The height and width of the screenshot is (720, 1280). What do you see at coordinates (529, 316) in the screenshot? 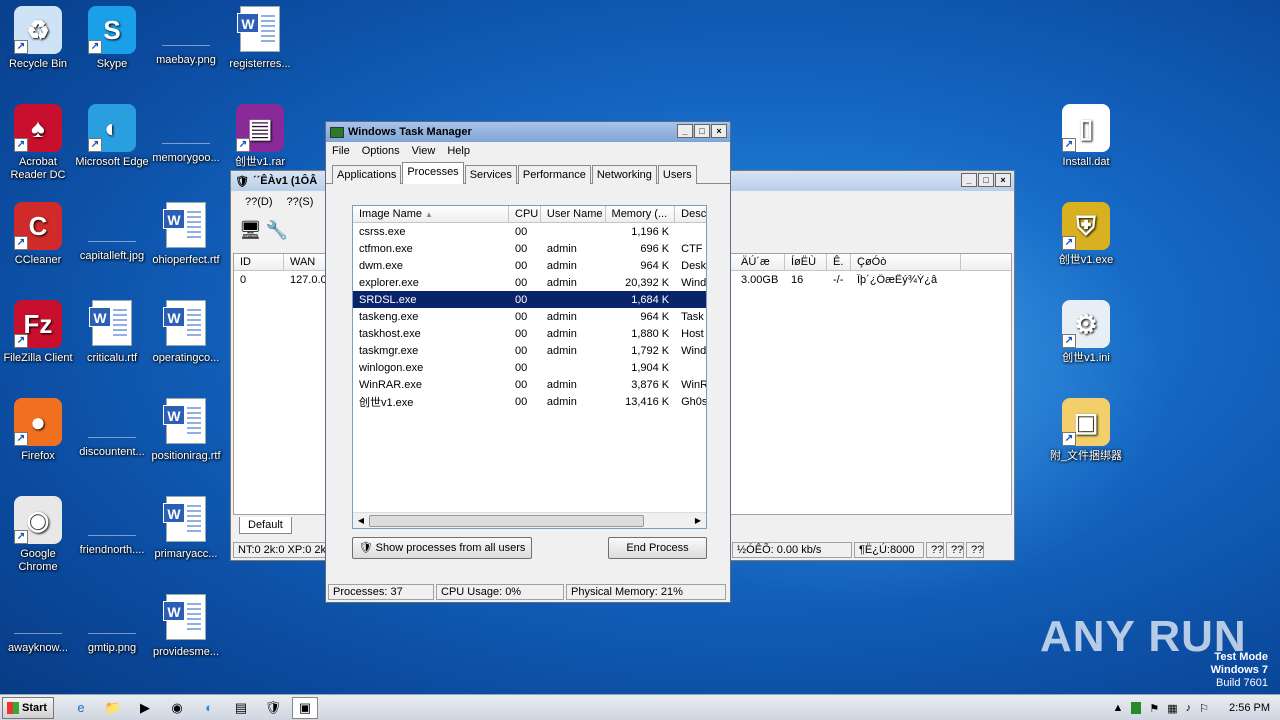
I see `process-row: taskeng.exe 00 admin 964 K Task` at bounding box center [529, 316].